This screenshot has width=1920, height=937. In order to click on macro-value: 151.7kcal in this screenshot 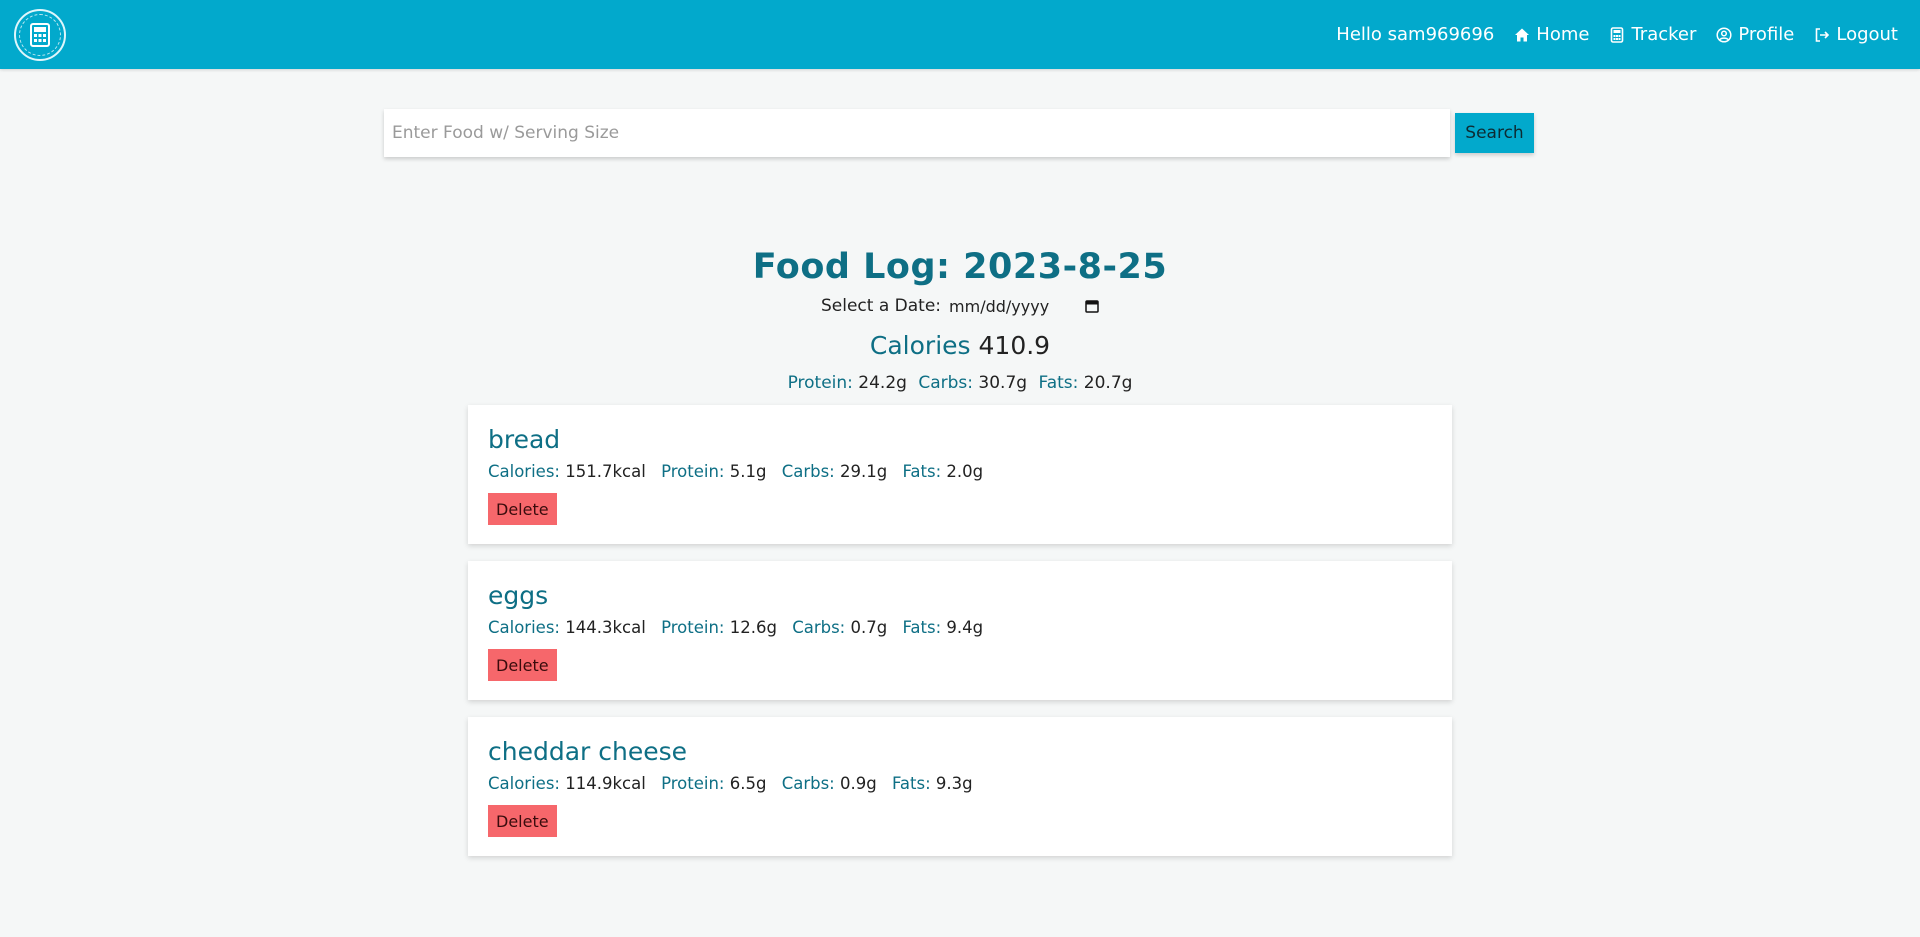, I will do `click(605, 471)`.